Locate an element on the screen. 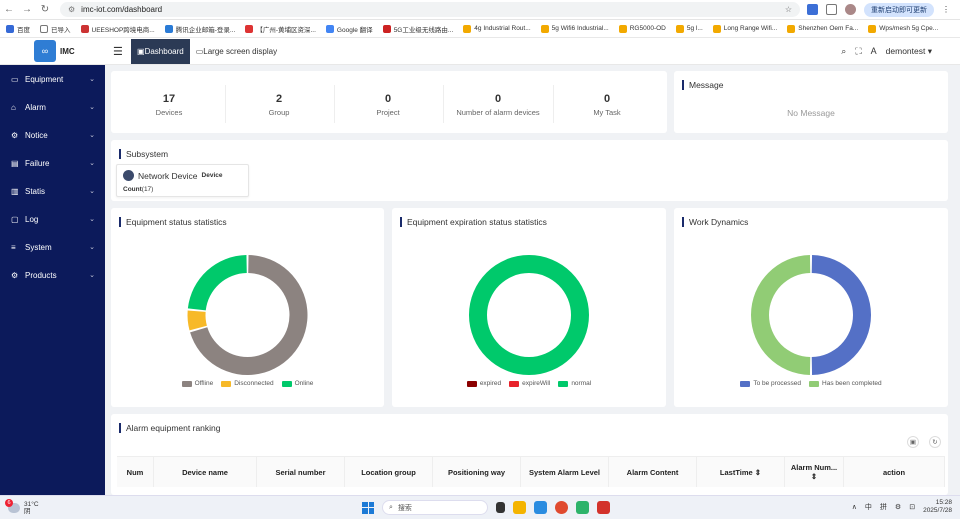 The image size is (960, 519). network-icon: ⊡ is located at coordinates (912, 507).